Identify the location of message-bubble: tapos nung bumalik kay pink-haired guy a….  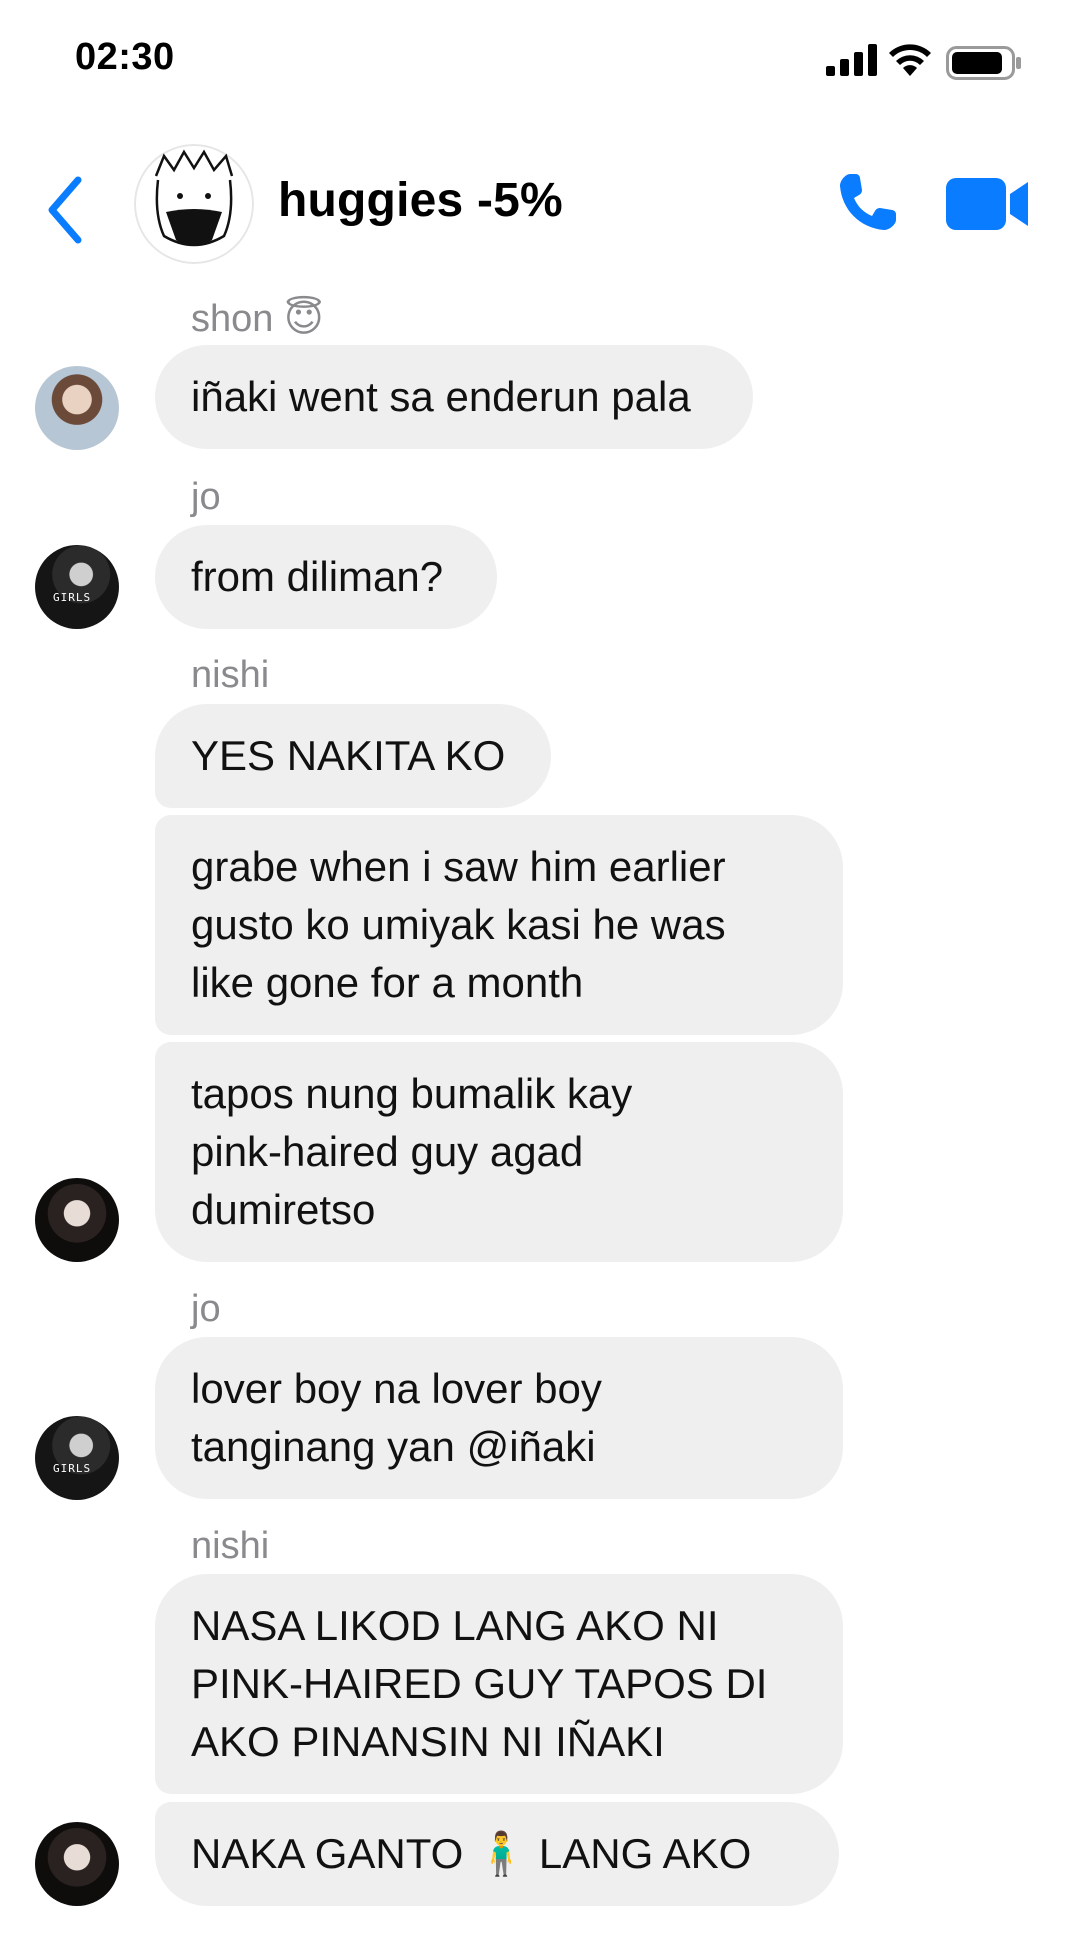
(499, 1152).